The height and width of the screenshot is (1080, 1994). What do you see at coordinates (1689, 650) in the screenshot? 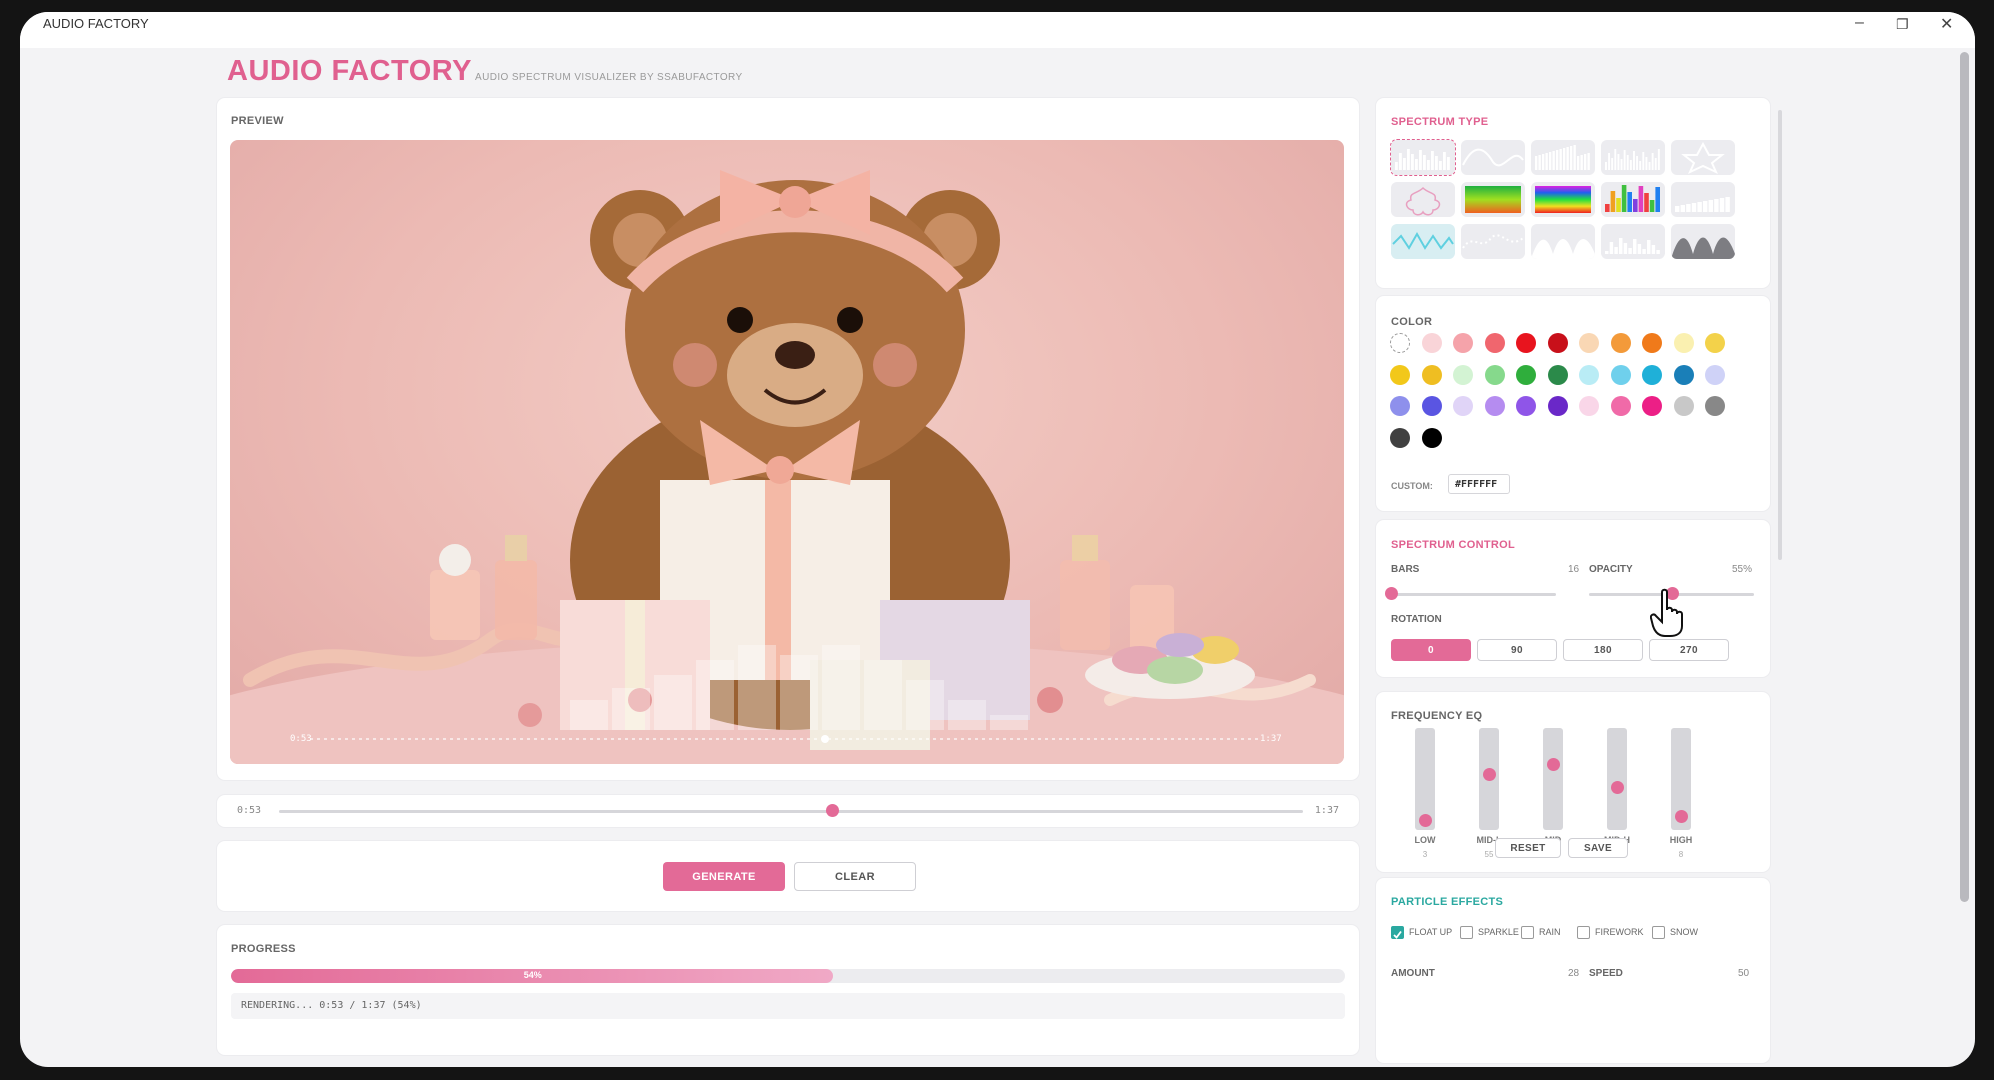
I see `rotation-option-270: 270` at bounding box center [1689, 650].